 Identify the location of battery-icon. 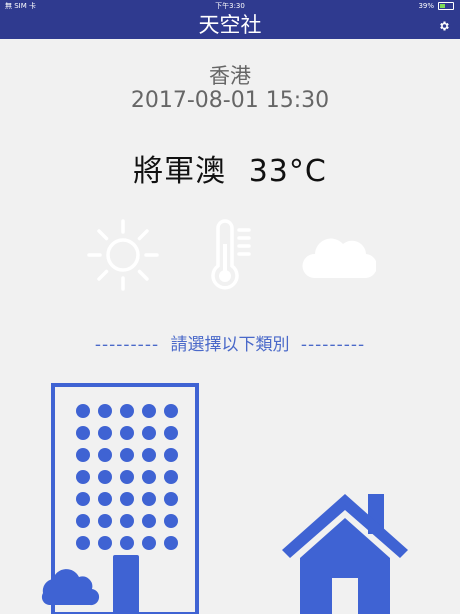
(446, 6).